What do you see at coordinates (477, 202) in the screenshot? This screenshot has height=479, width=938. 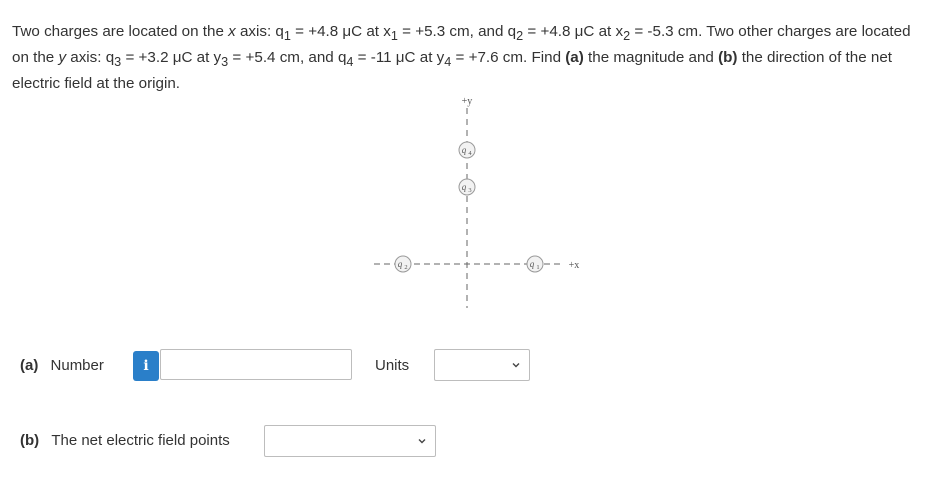 I see `charge-diagram: +y +x q 4 q 3 q 2 q 1` at bounding box center [477, 202].